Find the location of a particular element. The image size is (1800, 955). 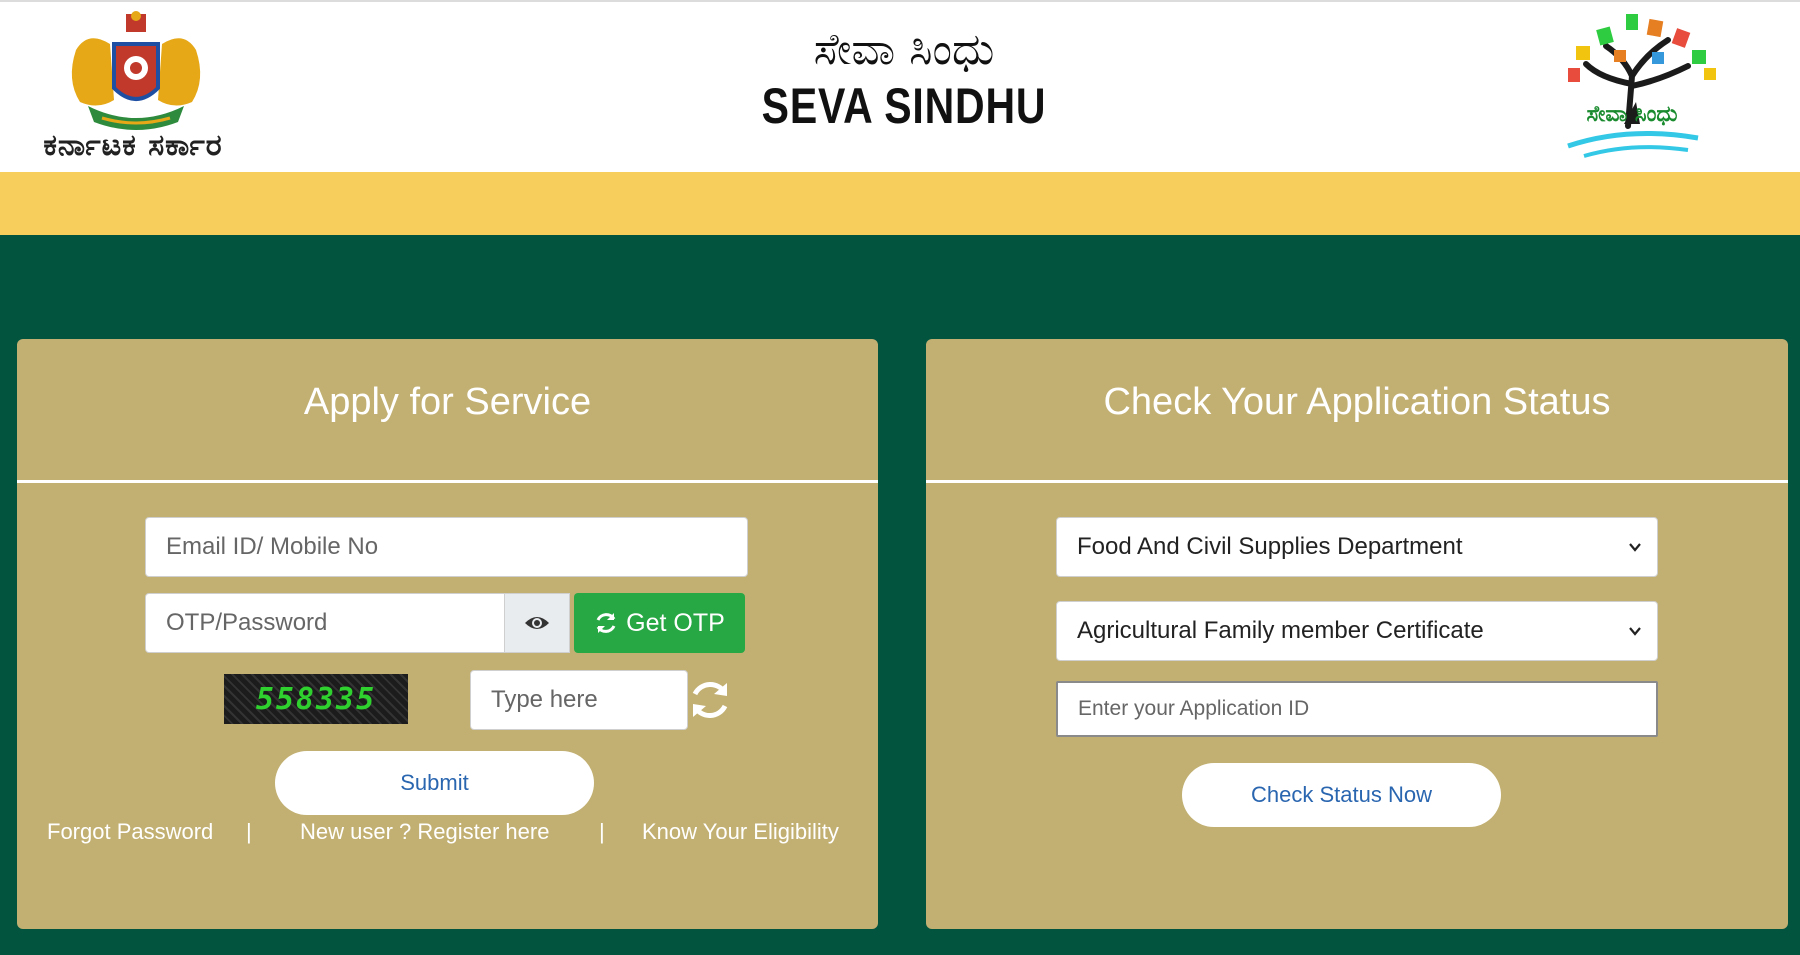

submit-button: Submit is located at coordinates (434, 783).